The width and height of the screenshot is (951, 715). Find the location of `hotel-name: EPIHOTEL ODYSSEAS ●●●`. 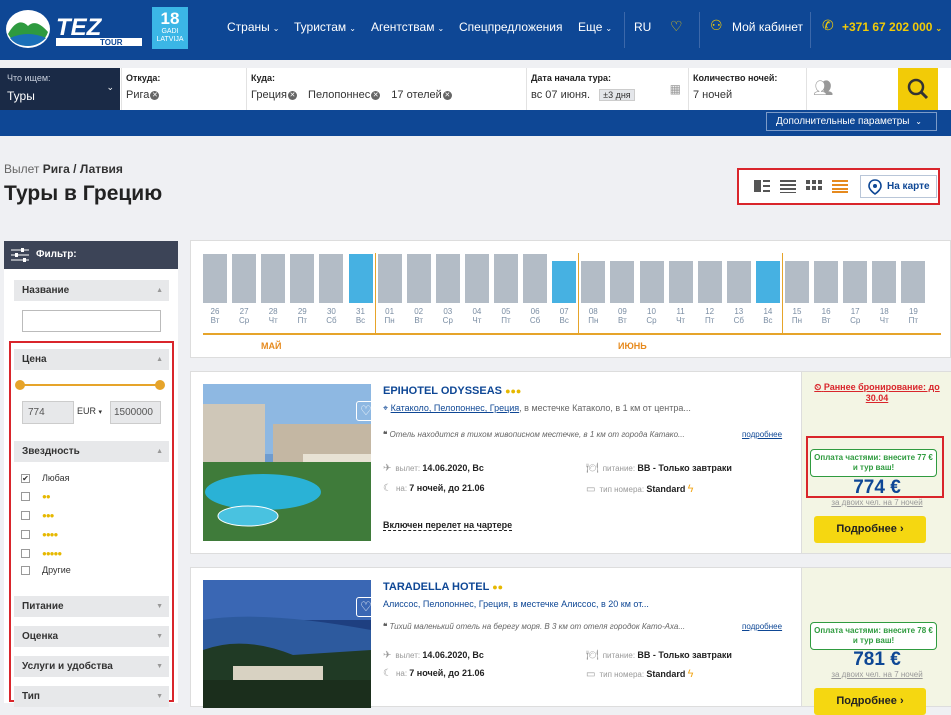

hotel-name: EPIHOTEL ODYSSEAS ●●● is located at coordinates (452, 391).